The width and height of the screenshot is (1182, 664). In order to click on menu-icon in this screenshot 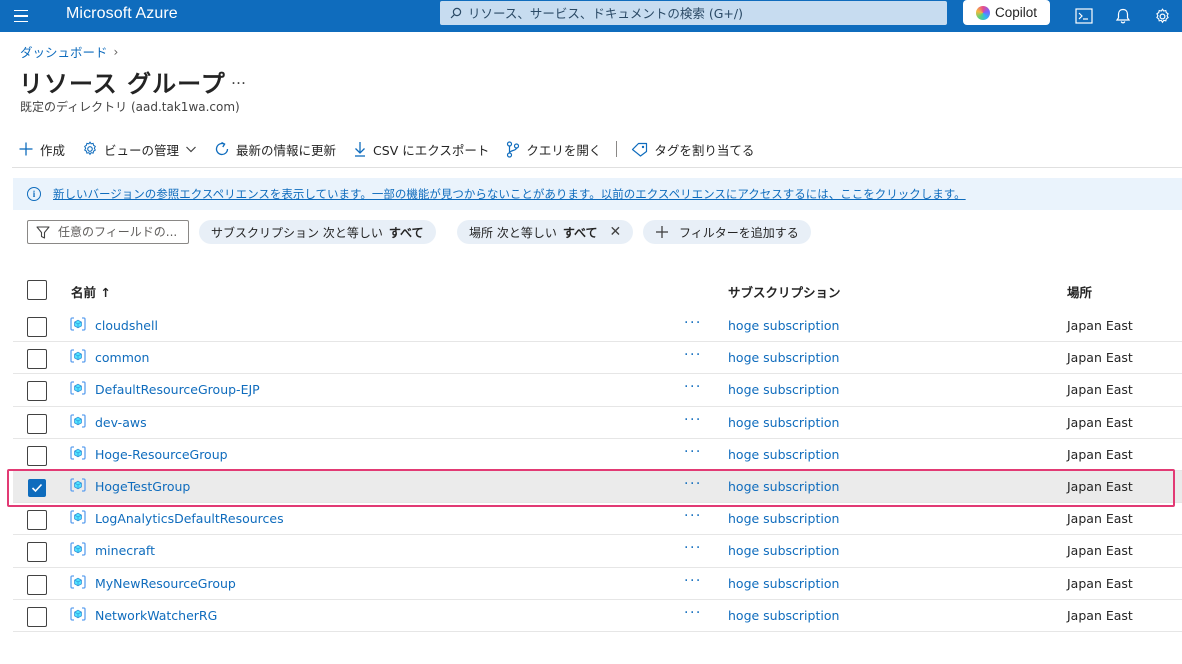, I will do `click(21, 16)`.